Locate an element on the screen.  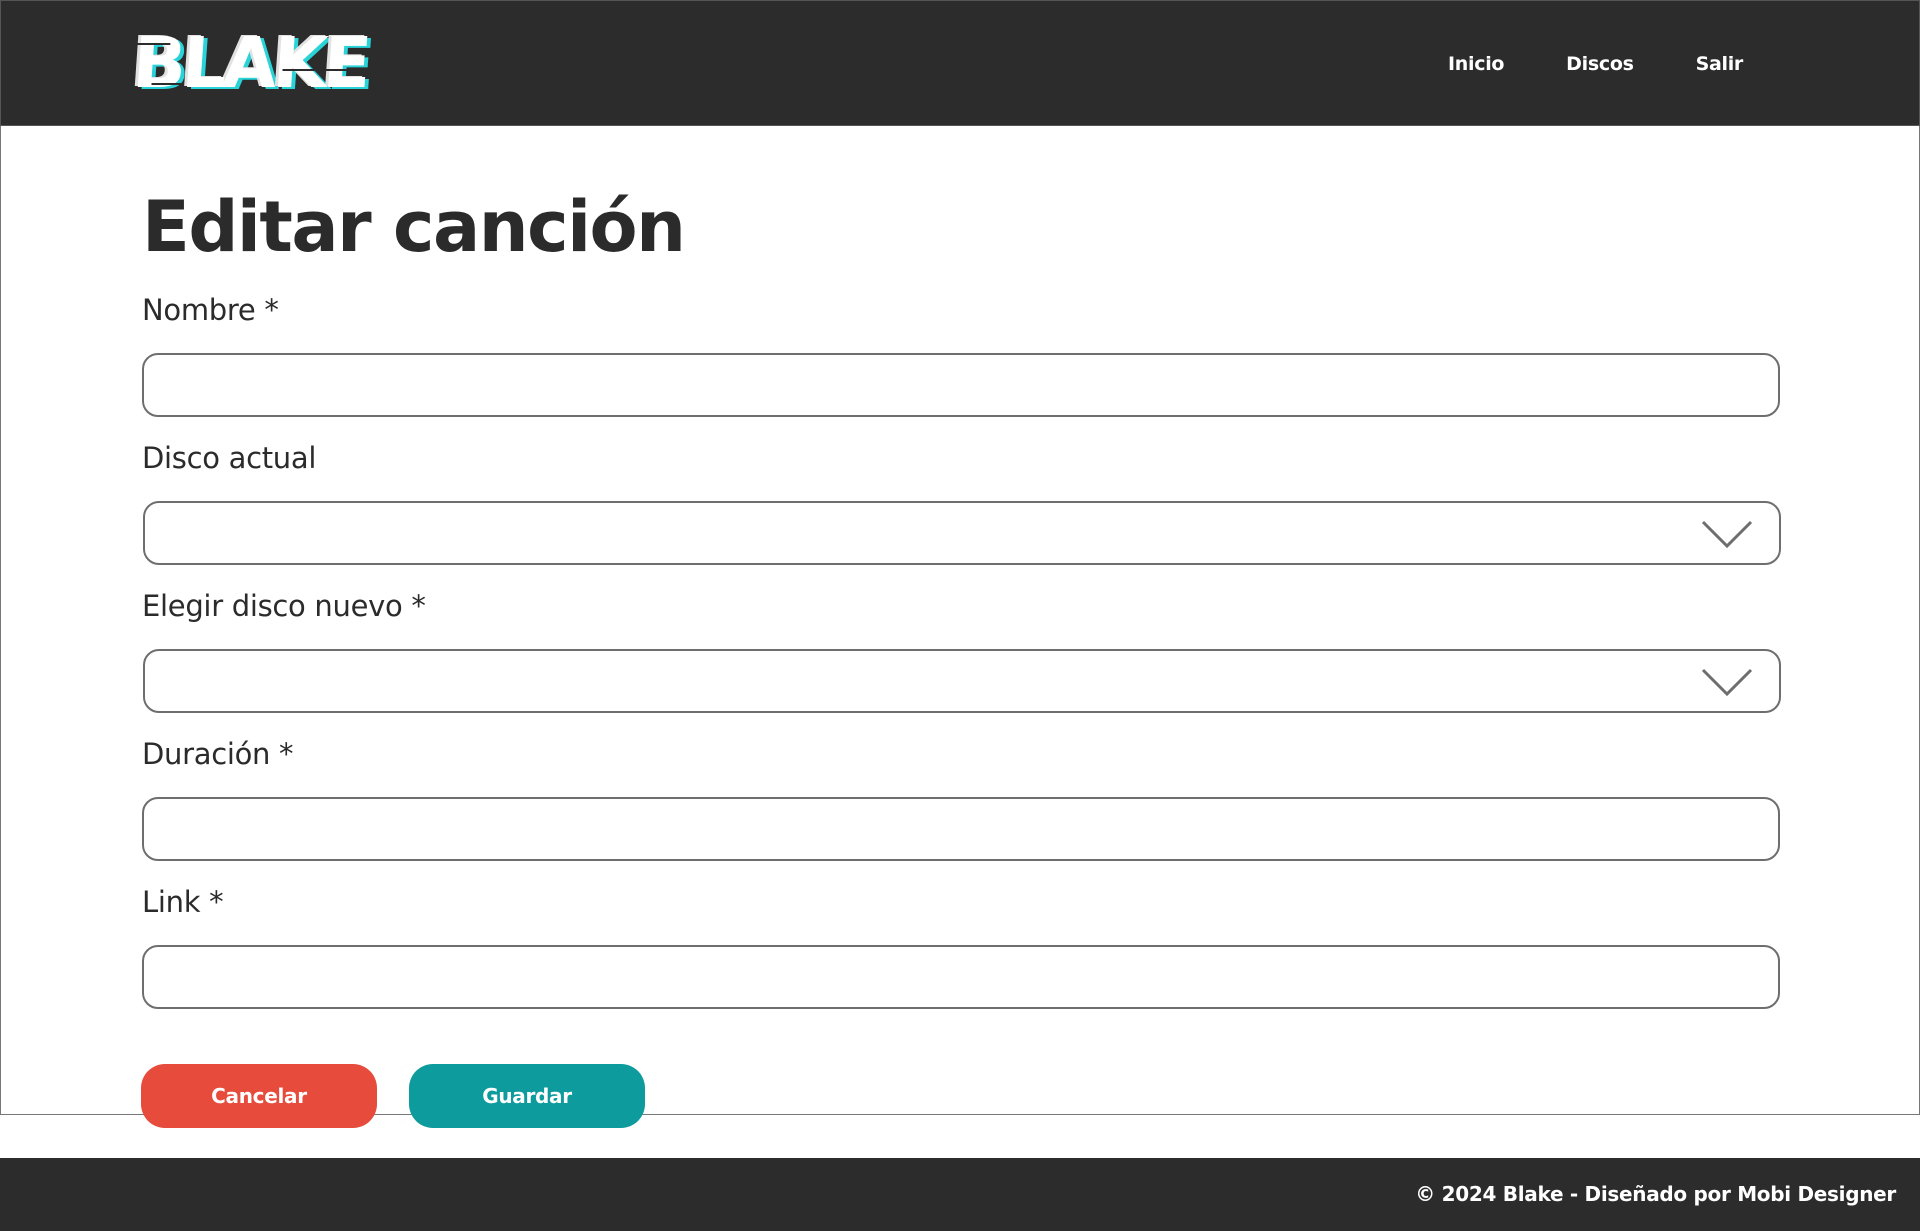
disco-actual-label: Disco actual is located at coordinates (229, 458).